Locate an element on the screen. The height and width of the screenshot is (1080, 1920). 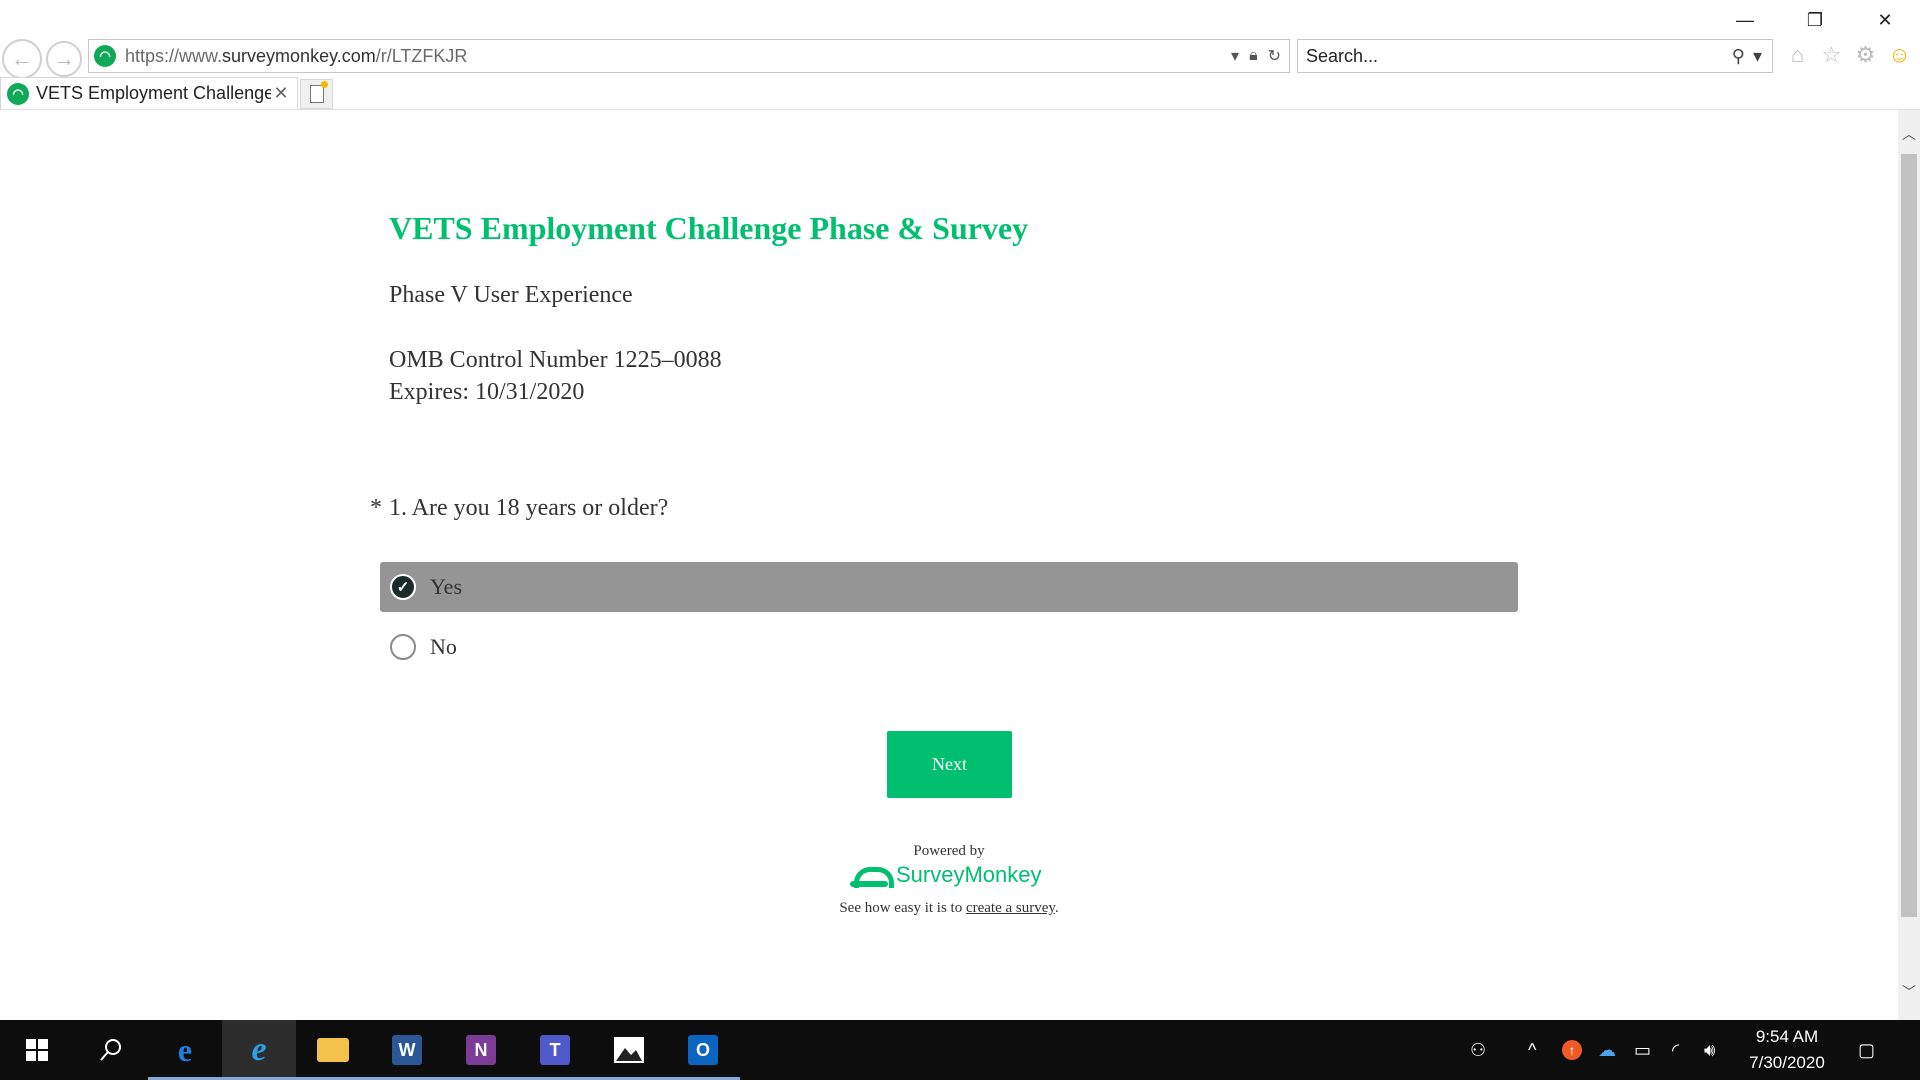
scroll-down-icon: ﹀ is located at coordinates (1909, 992).